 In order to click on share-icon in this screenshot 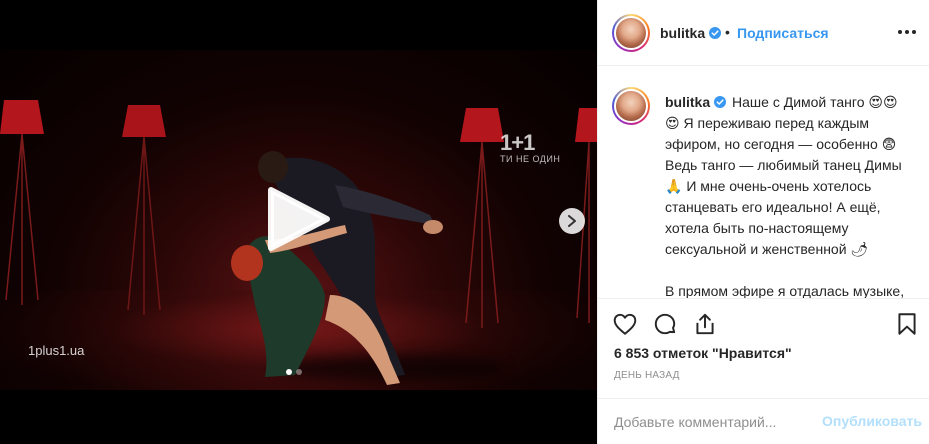, I will do `click(705, 324)`.